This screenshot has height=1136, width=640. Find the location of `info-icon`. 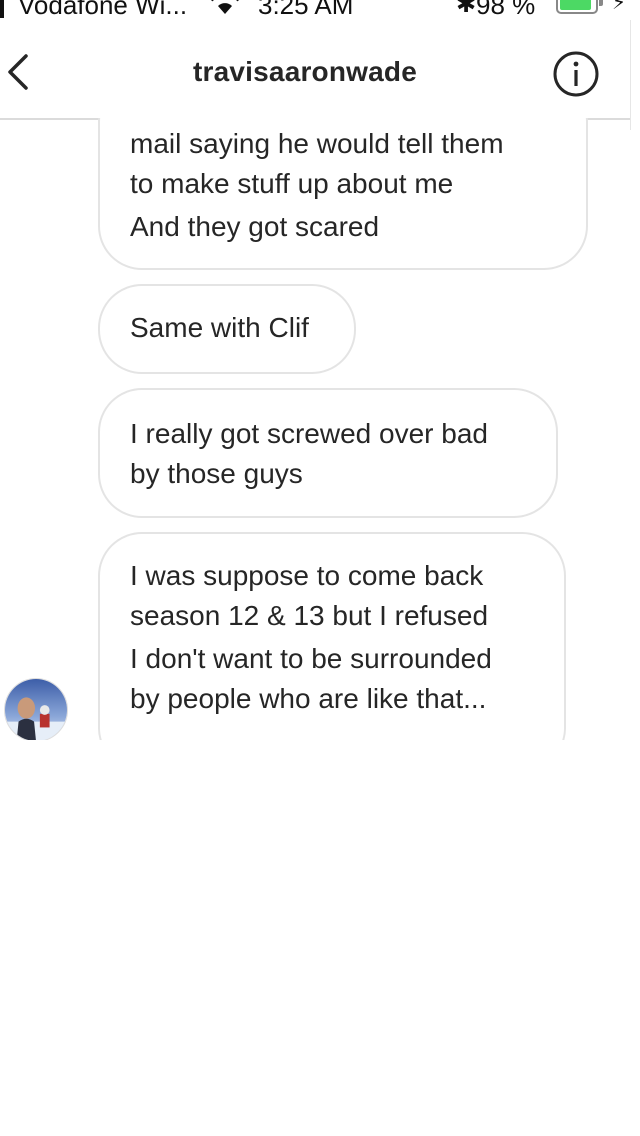

info-icon is located at coordinates (576, 74).